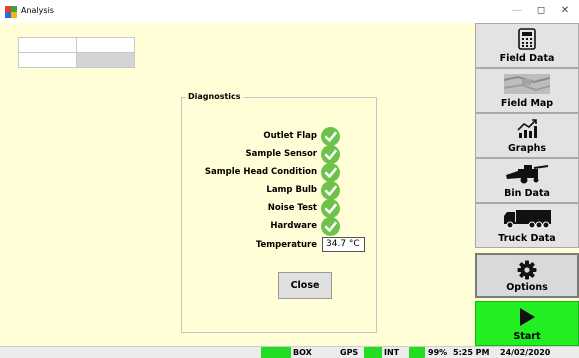 The height and width of the screenshot is (358, 579). I want to click on options-button: Options, so click(527, 275).